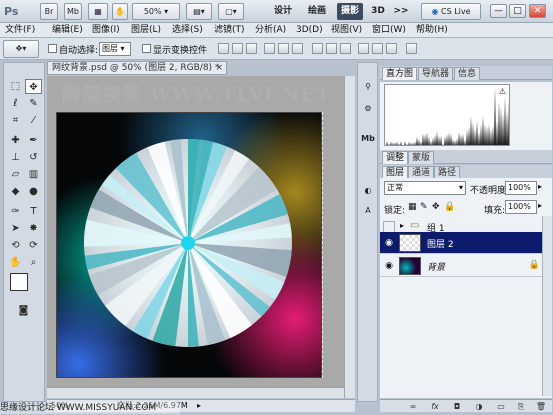 This screenshot has width=553, height=415. Describe the element at coordinates (15, 103) in the screenshot. I see `lasso-tool-icon: ℓ` at that location.